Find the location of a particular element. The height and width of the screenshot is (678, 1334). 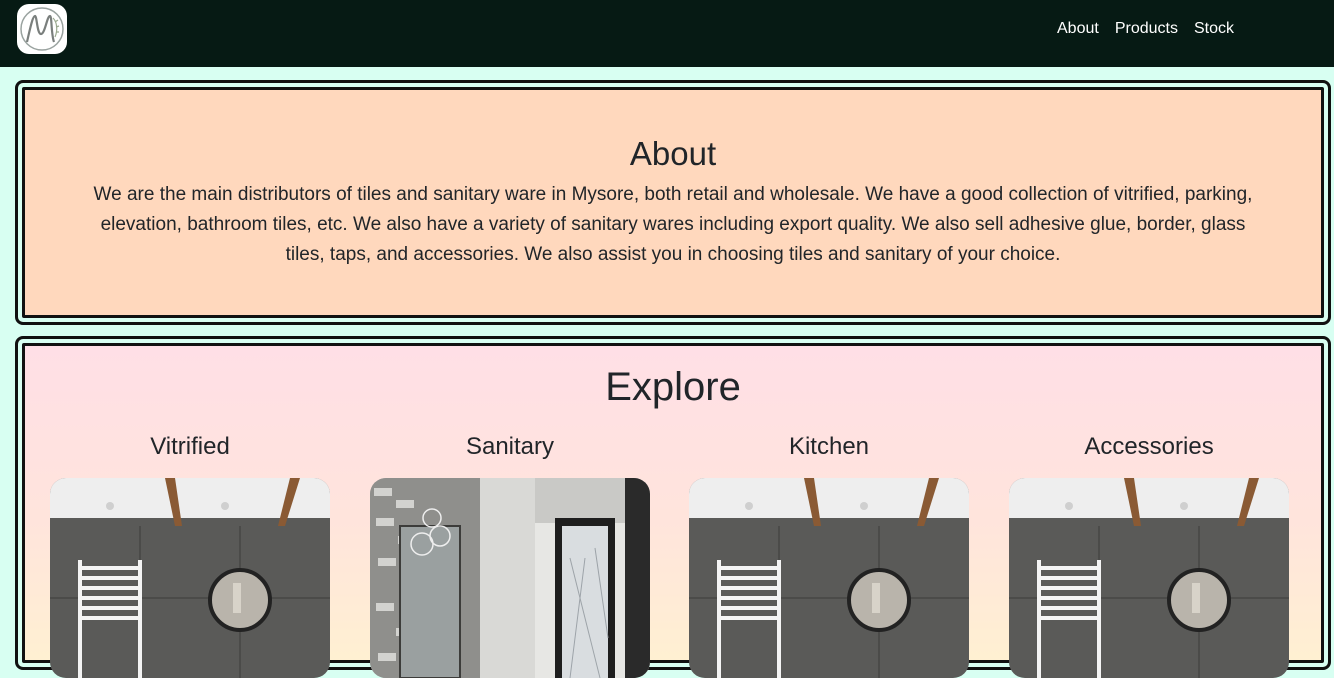

brand-logo is located at coordinates (42, 29).